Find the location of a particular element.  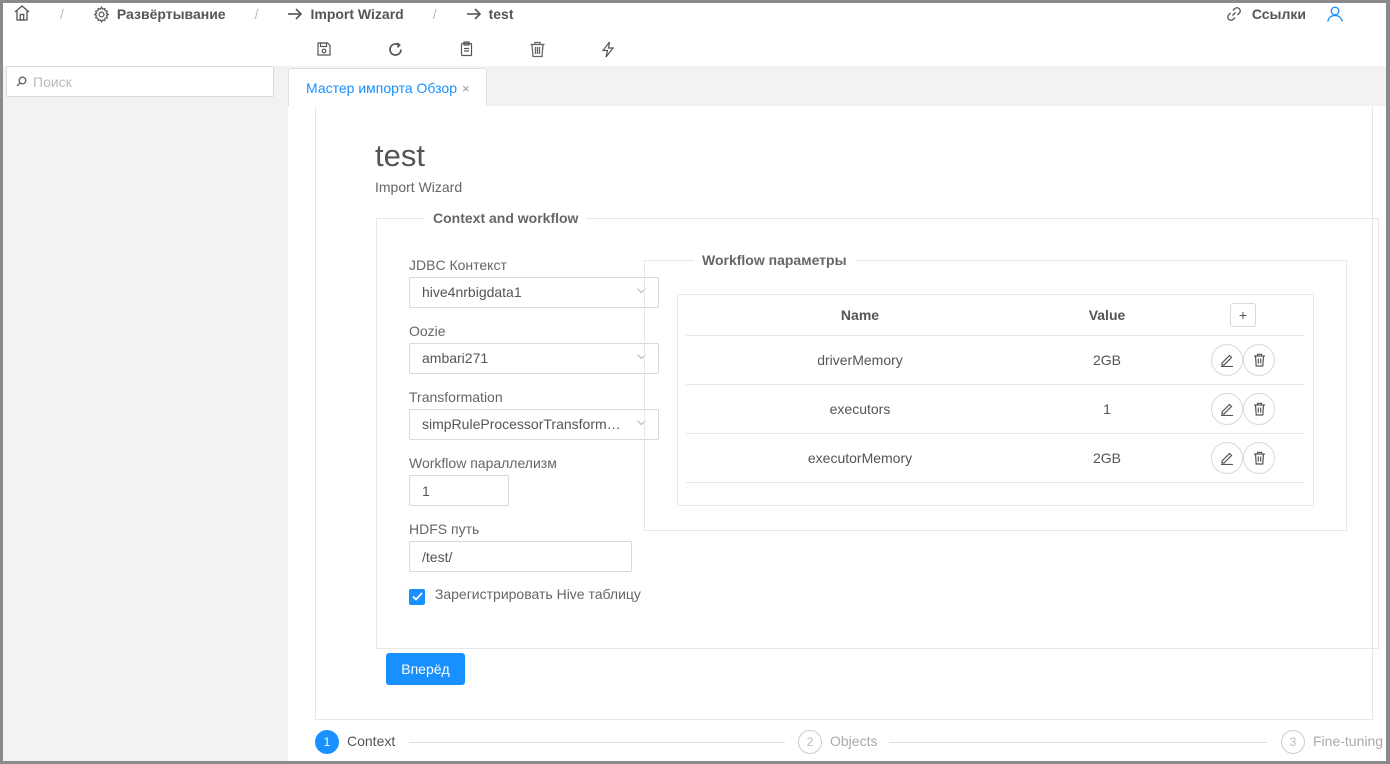

workflow-params-legend: Workflow параметры is located at coordinates (774, 260).